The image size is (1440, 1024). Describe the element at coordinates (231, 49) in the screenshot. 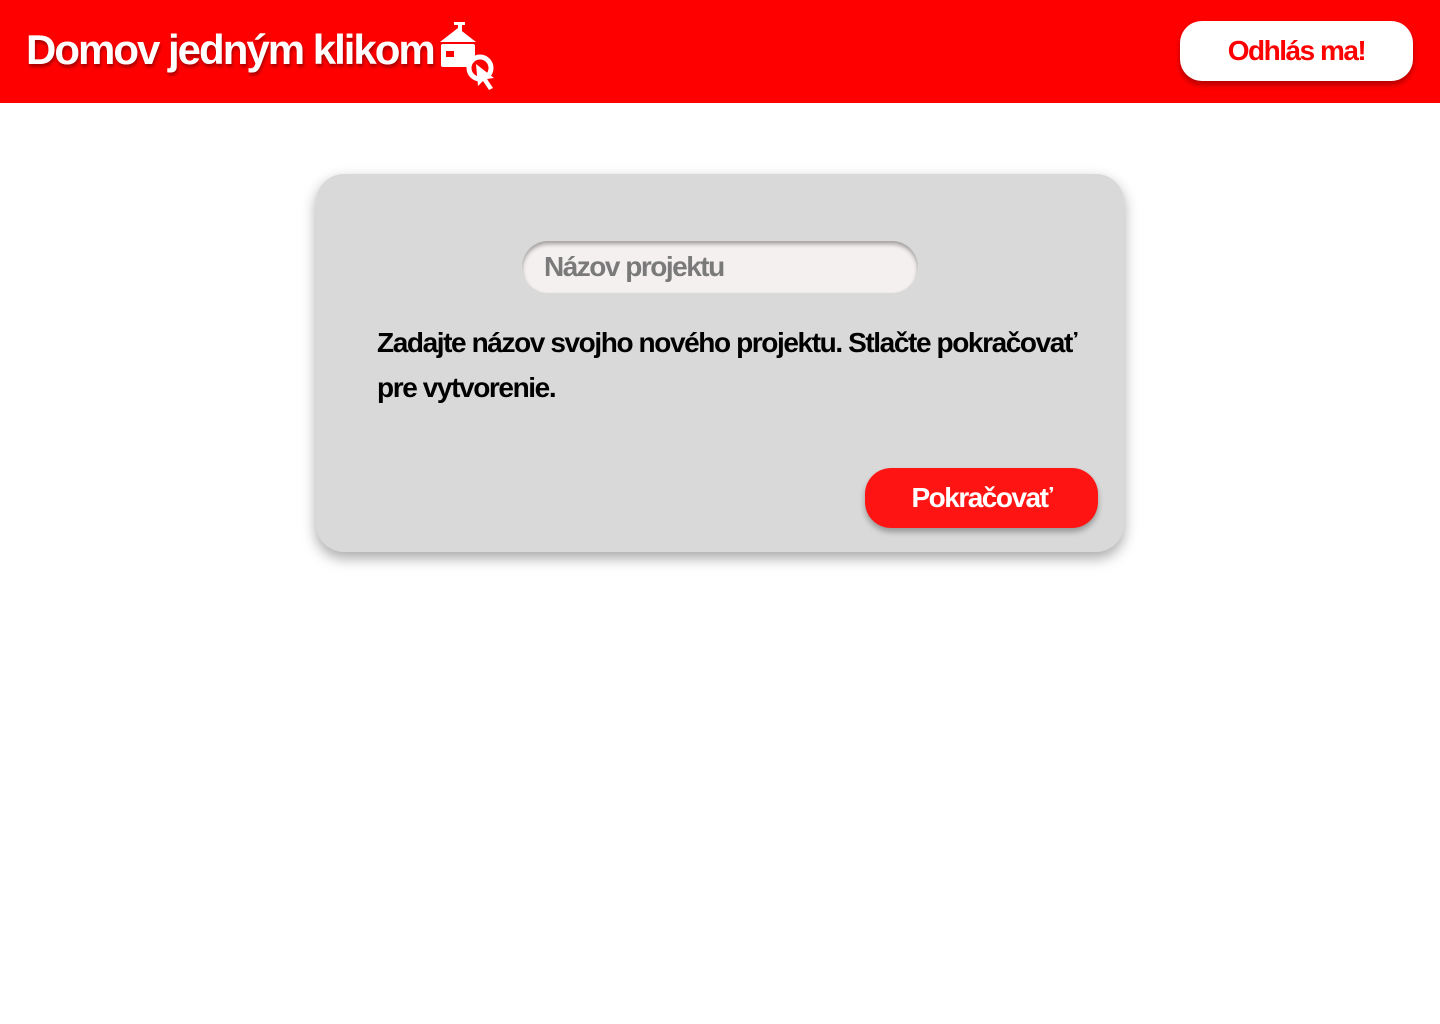

I see `app-title: Domov jedným klikom` at that location.